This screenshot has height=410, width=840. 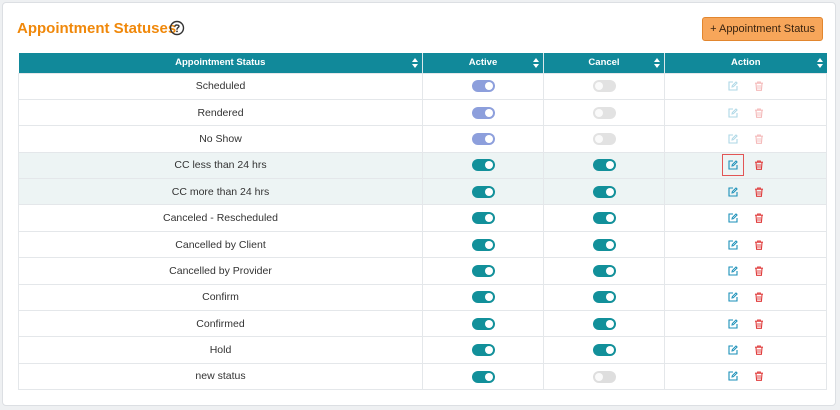 I want to click on status-cell: CC more than 24 hrs, so click(x=220, y=192).